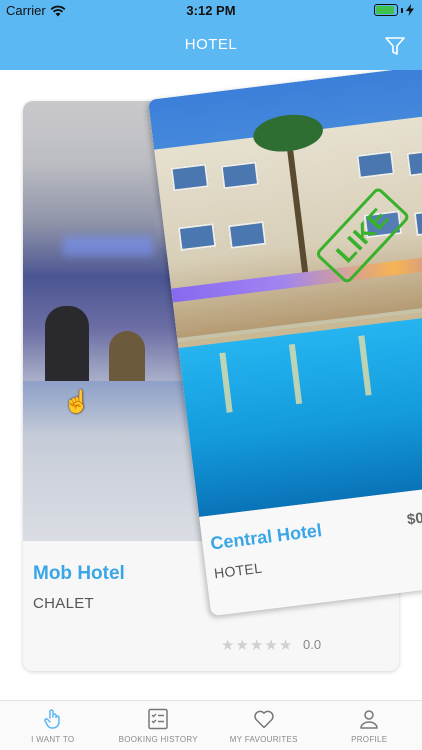 The width and height of the screenshot is (422, 750). Describe the element at coordinates (77, 401) in the screenshot. I see `hand-cursor-icon: ☝` at that location.